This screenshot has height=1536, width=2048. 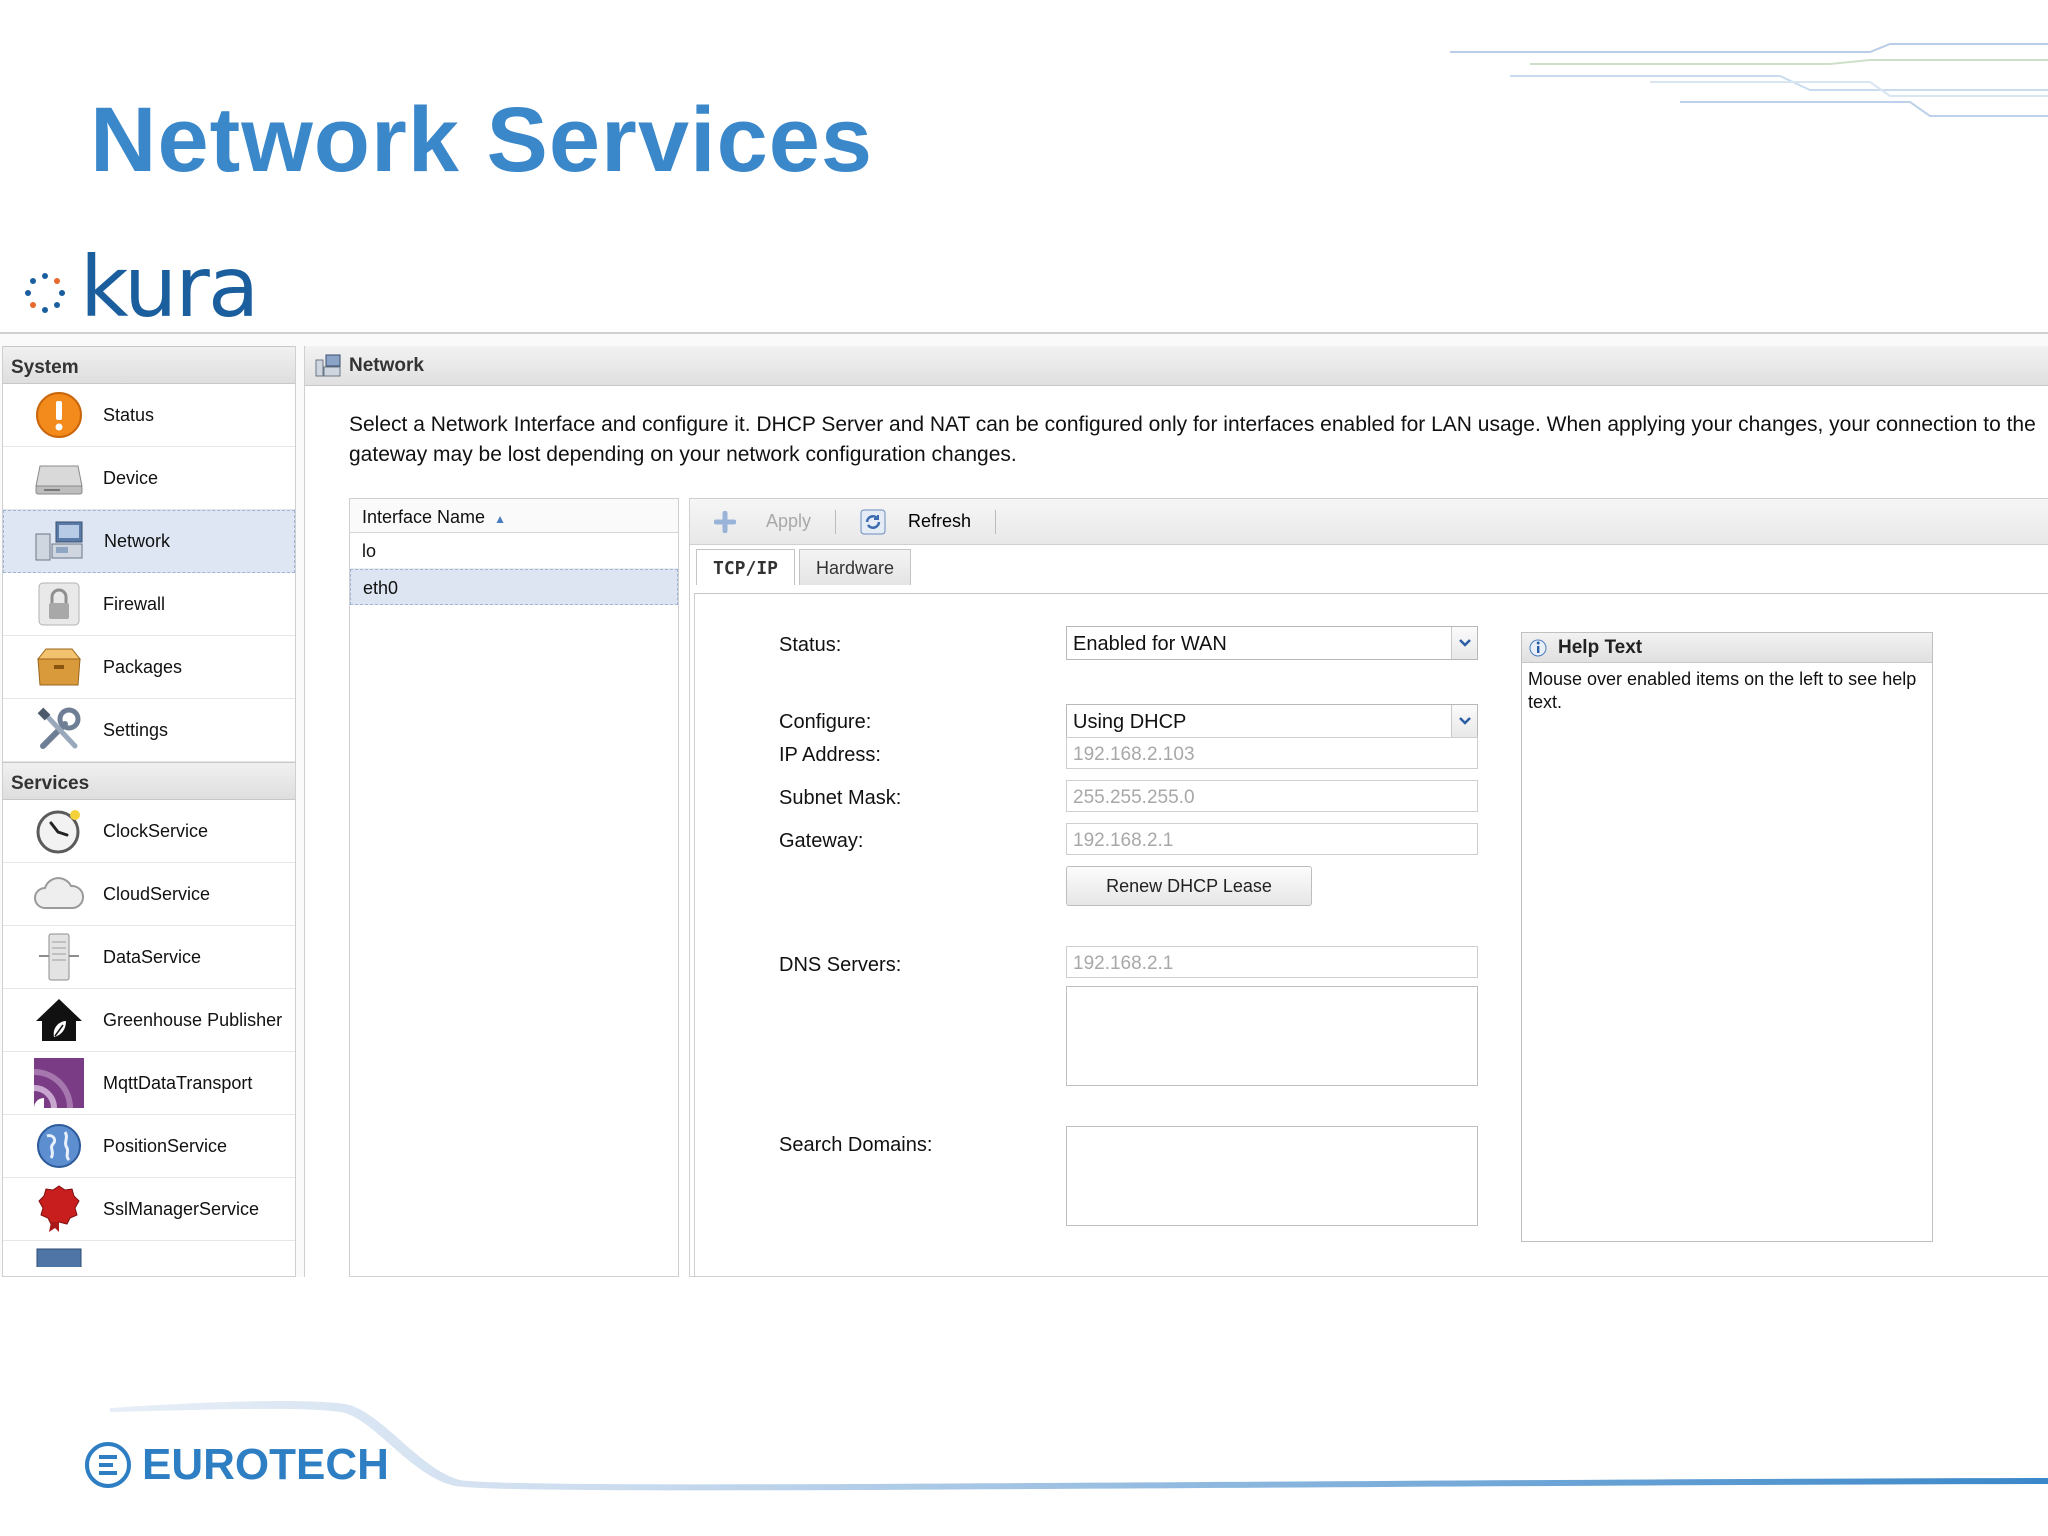 I want to click on interface-column-label: Interface Name, so click(x=424, y=517).